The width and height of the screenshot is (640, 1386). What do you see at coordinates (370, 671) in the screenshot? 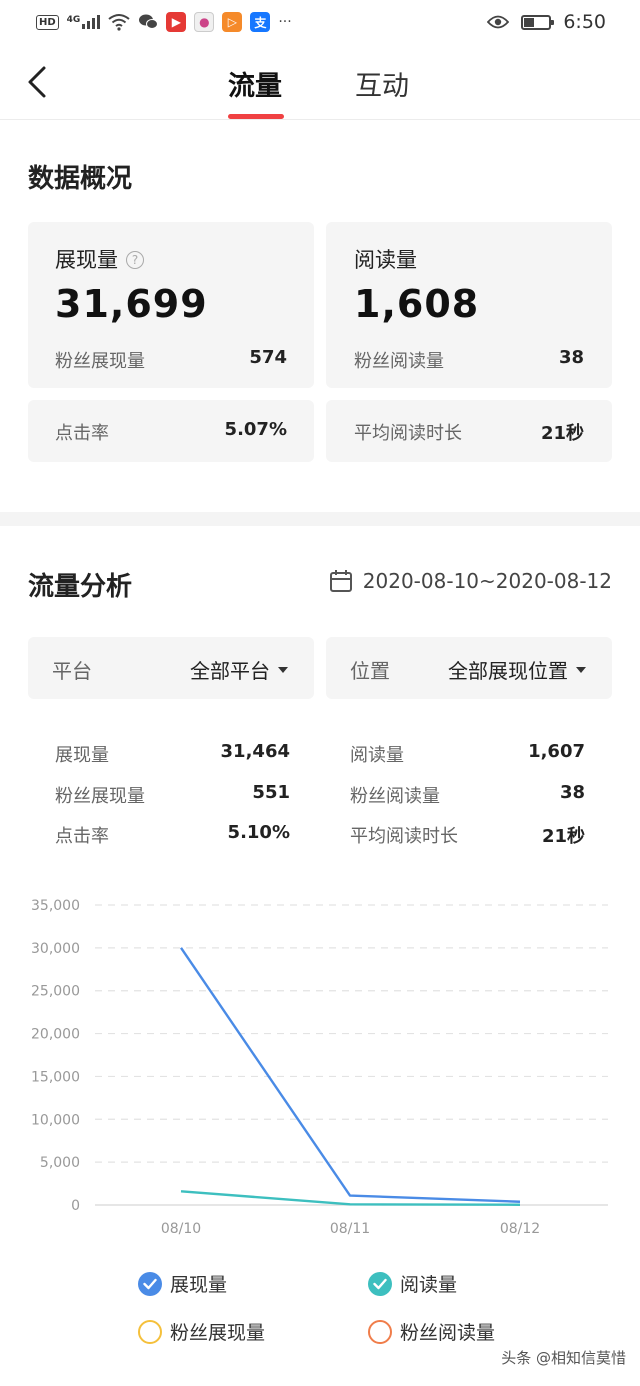
I see `position-filter-label: 位置` at bounding box center [370, 671].